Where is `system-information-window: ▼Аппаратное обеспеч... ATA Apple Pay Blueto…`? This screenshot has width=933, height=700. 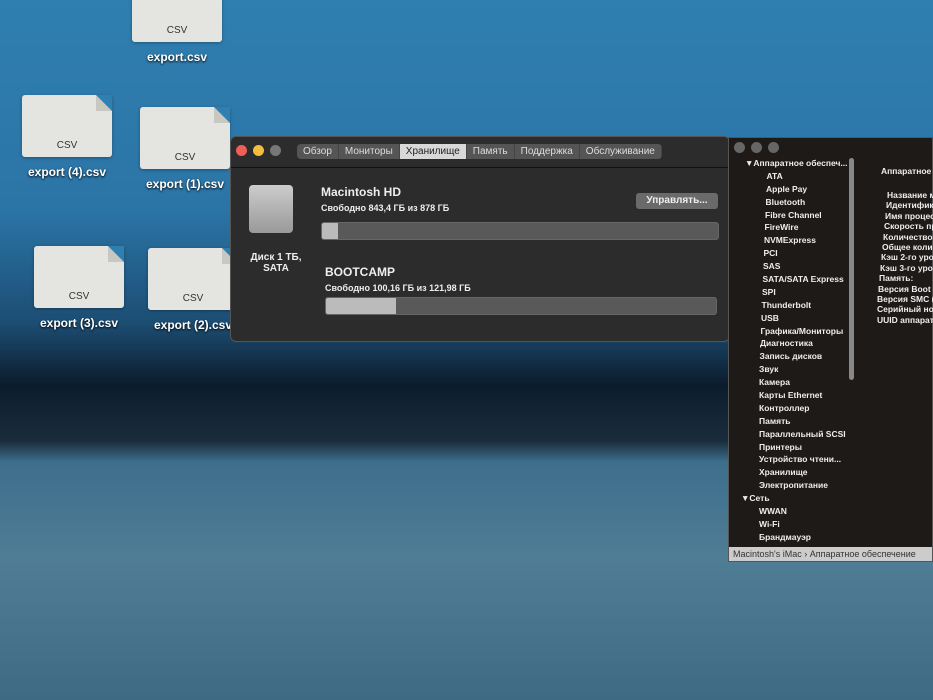
system-information-window: ▼Аппаратное обеспеч... ATA Apple Pay Blueto… is located at coordinates (830, 349).